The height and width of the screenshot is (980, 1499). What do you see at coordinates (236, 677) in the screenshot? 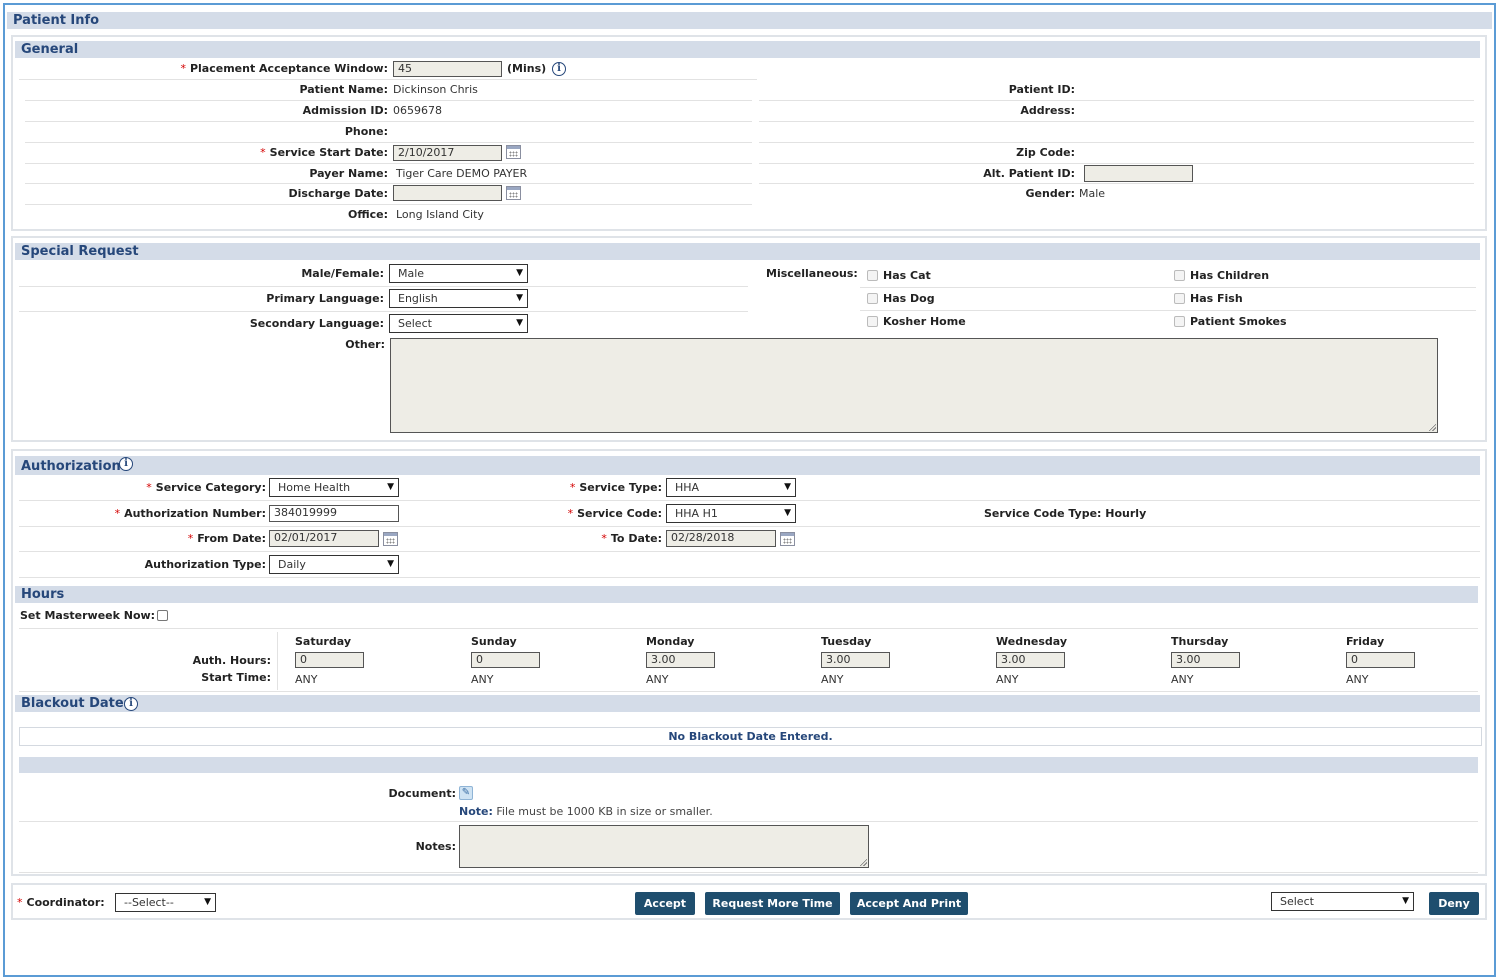
I see `start-time-label: Start Time:` at bounding box center [236, 677].